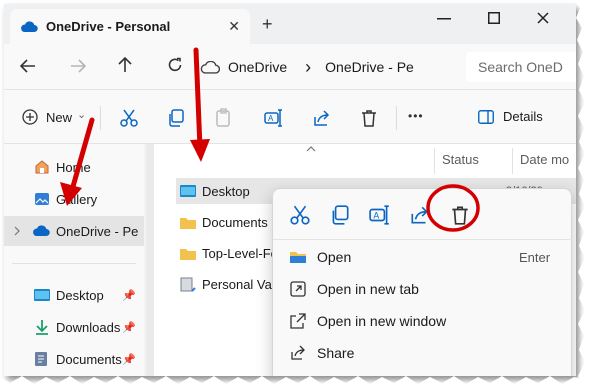 The width and height of the screenshot is (592, 389). What do you see at coordinates (188, 284) in the screenshot?
I see `vault-icon` at bounding box center [188, 284].